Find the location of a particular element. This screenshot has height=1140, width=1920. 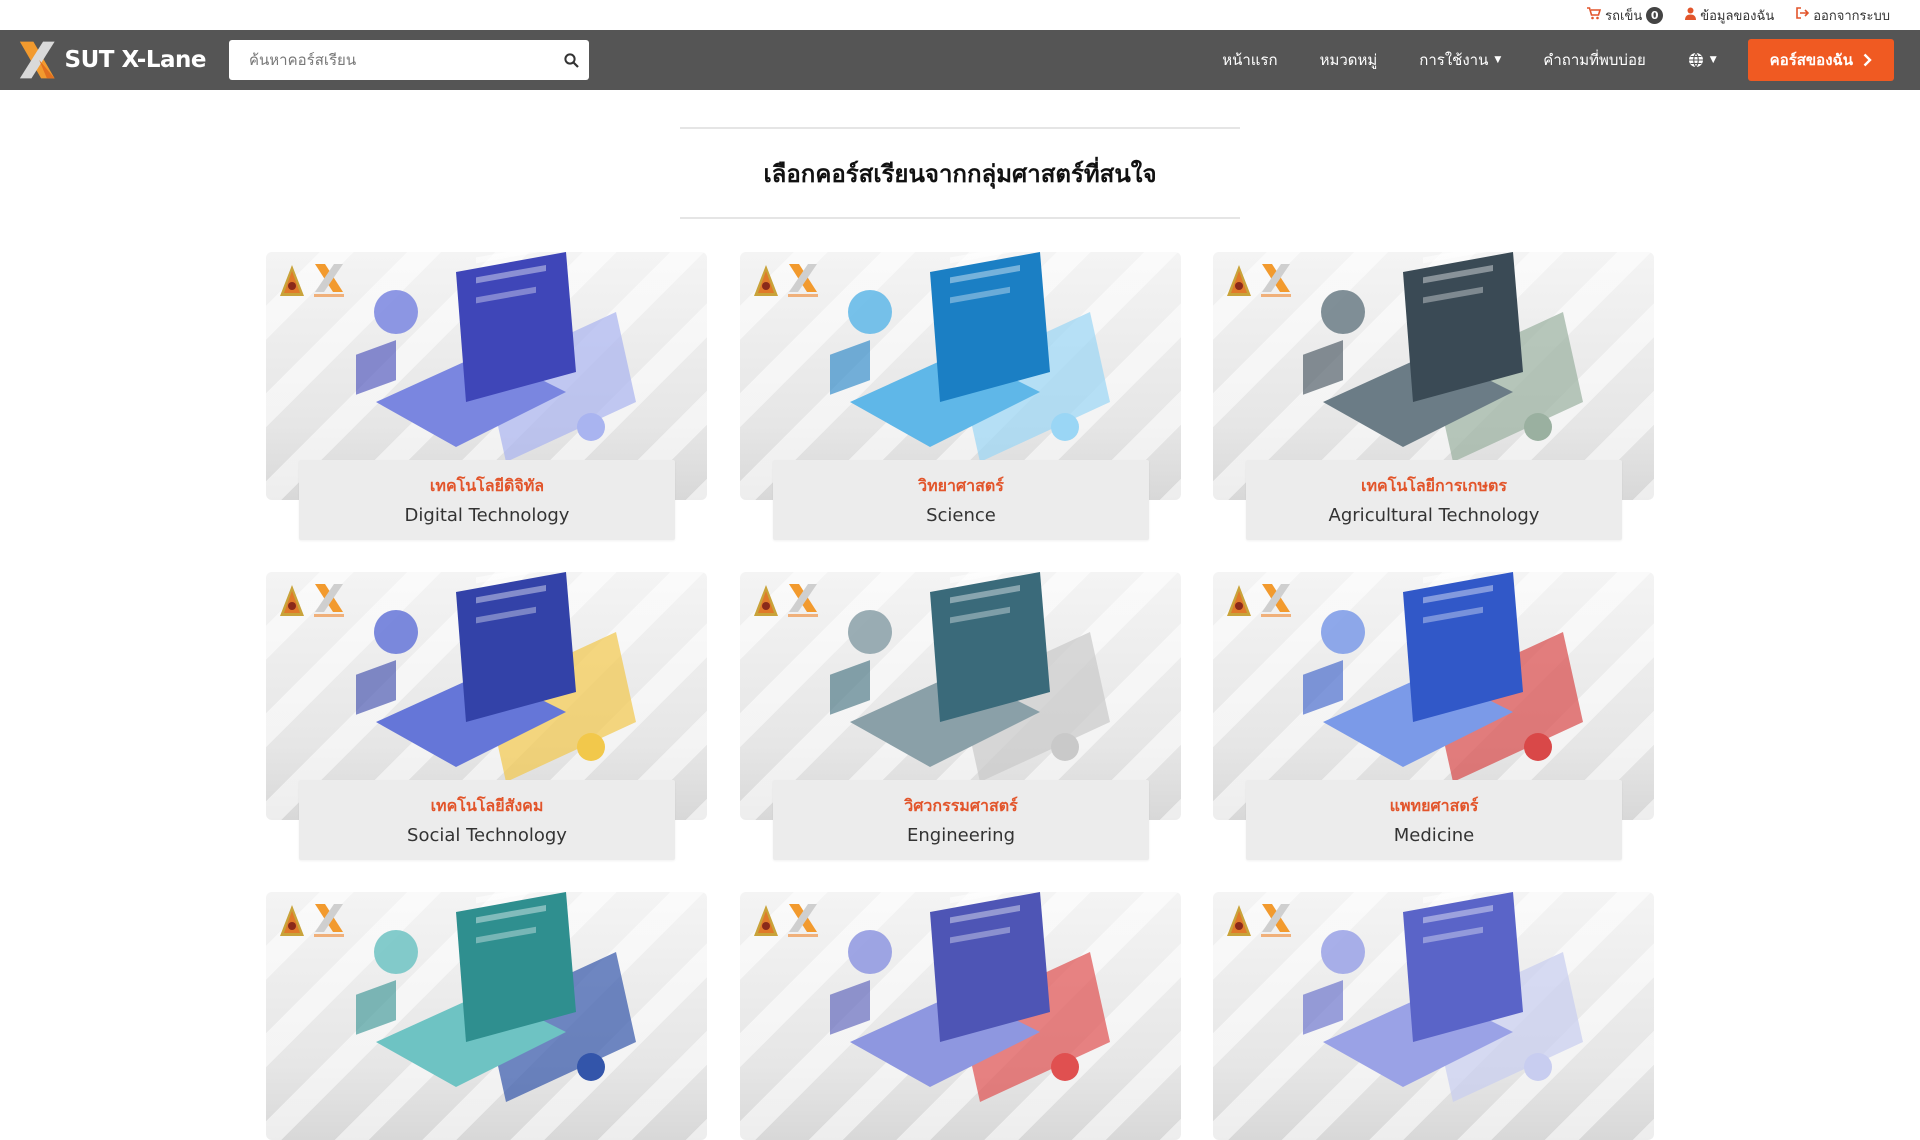

category-name-en: Agricultural Technology is located at coordinates (1434, 515).